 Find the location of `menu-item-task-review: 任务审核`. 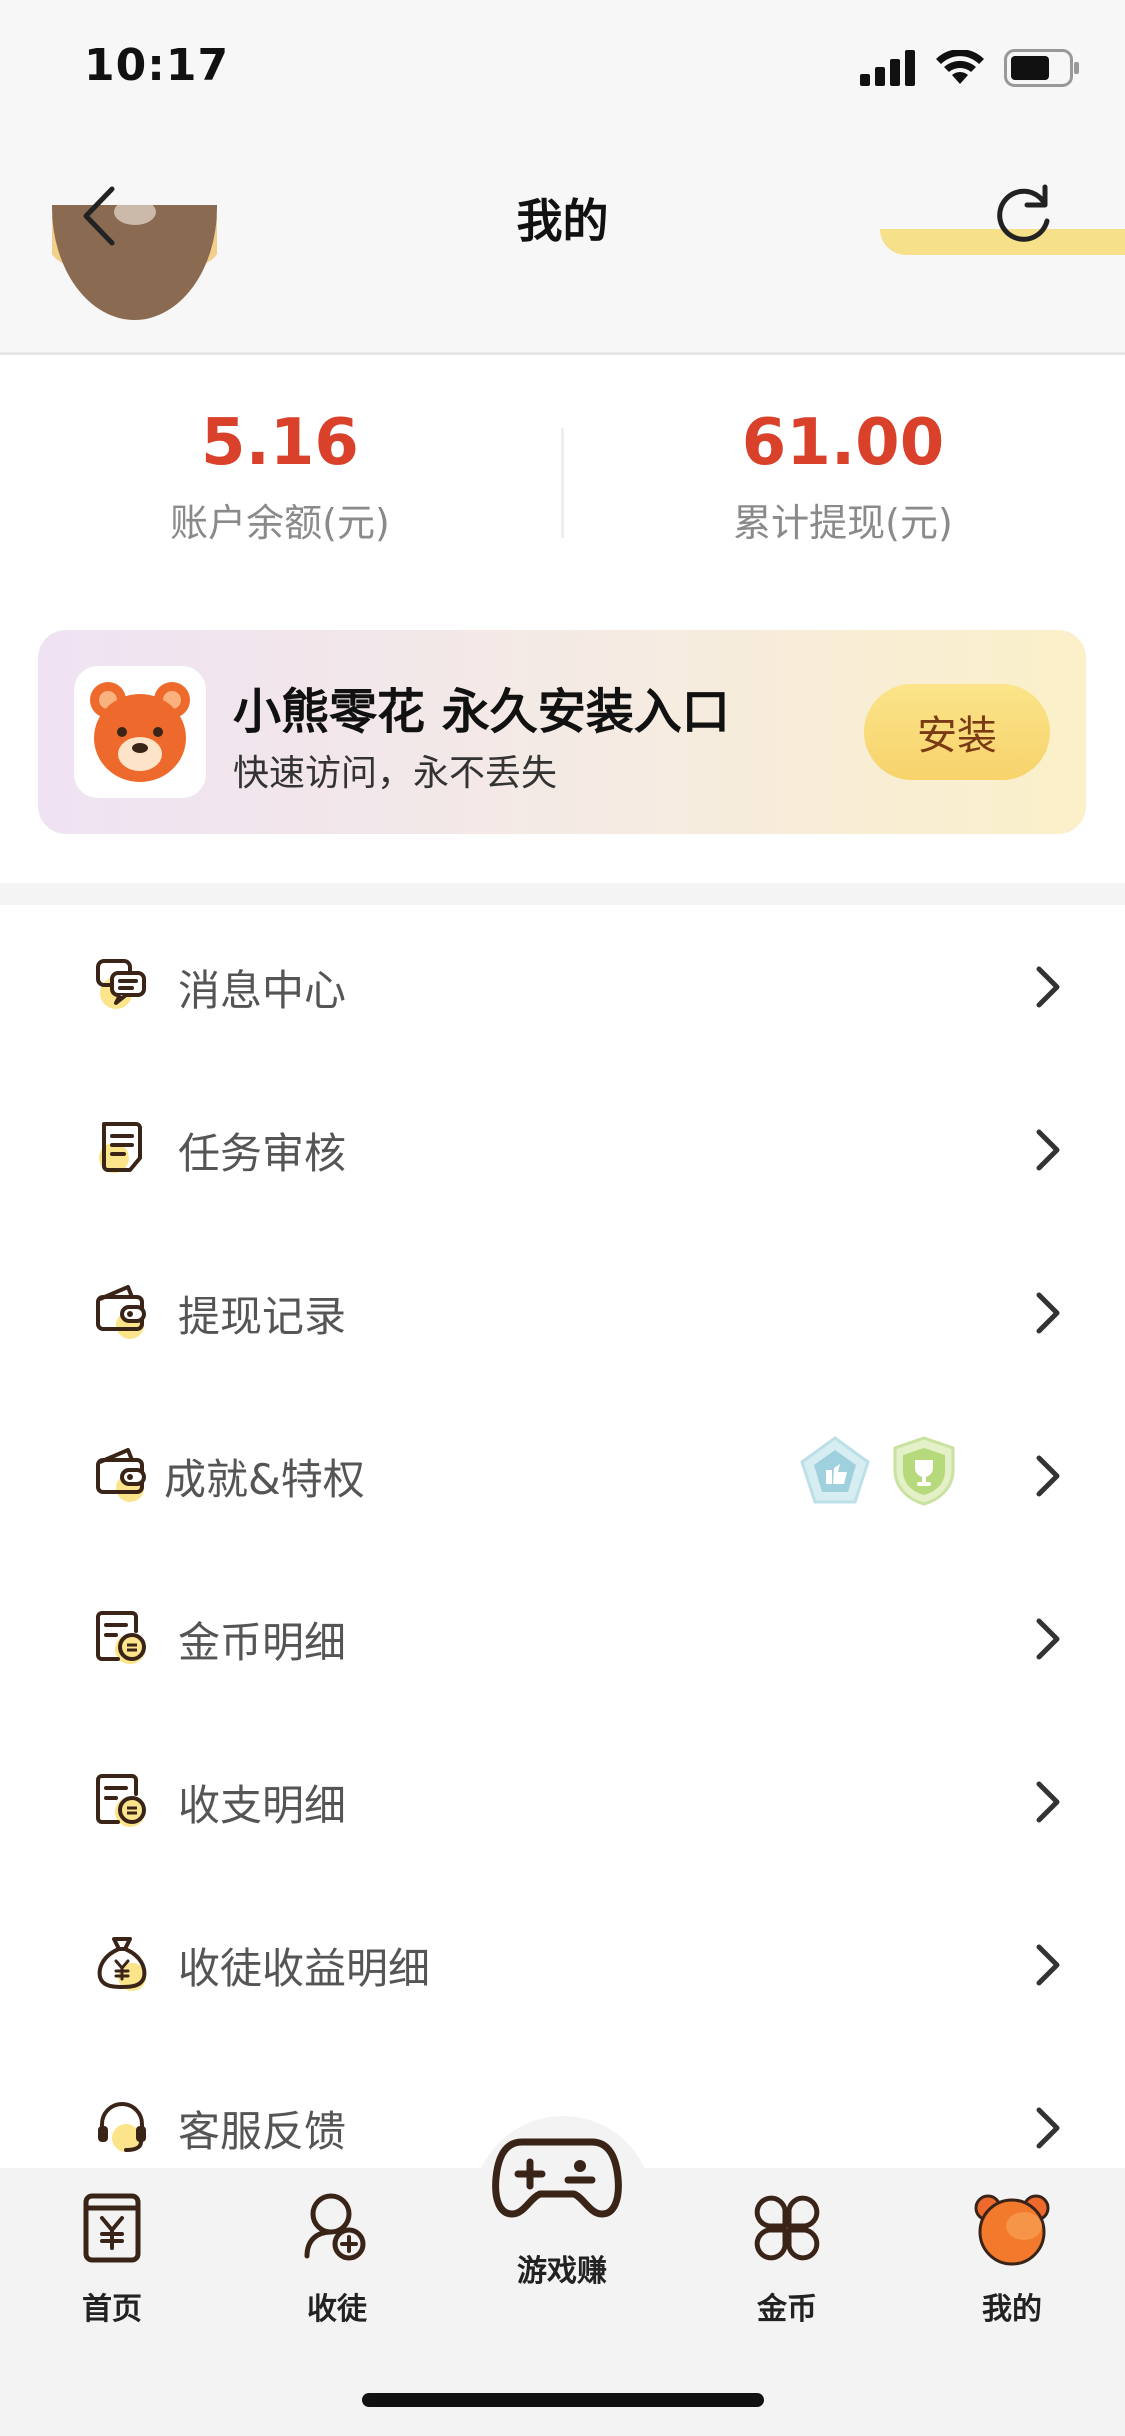

menu-item-task-review: 任务审核 is located at coordinates (562, 1149).